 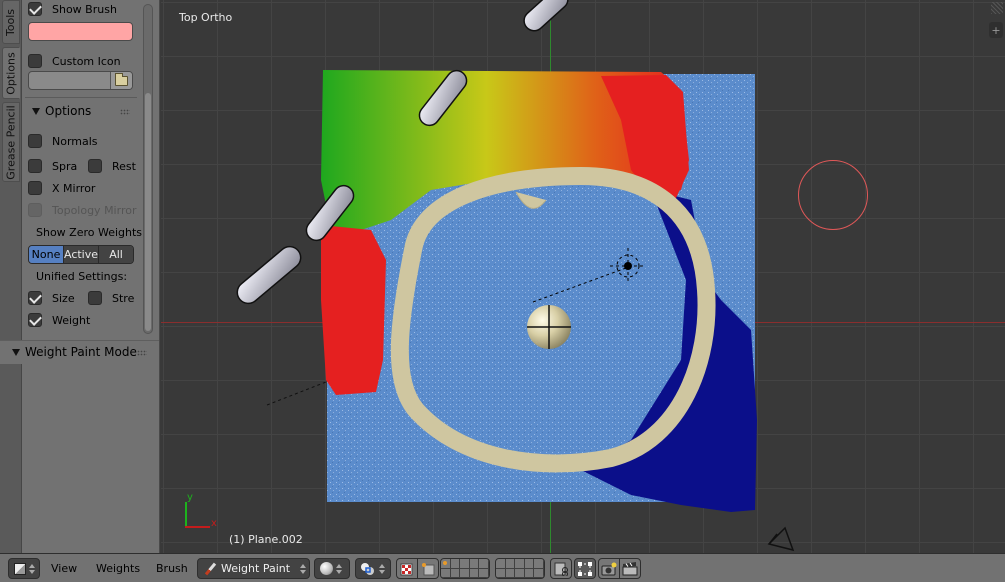 I want to click on custom-icon-label: Custom Icon, so click(x=86, y=61).